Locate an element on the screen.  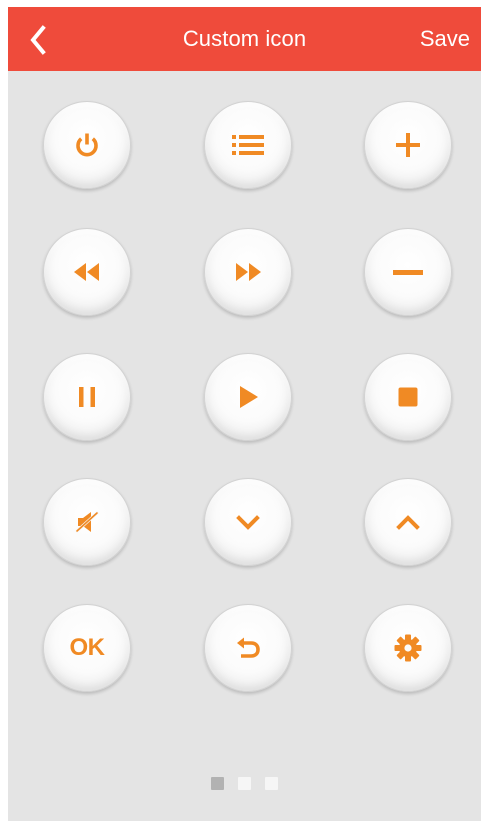
ok-button: OK is located at coordinates (87, 648).